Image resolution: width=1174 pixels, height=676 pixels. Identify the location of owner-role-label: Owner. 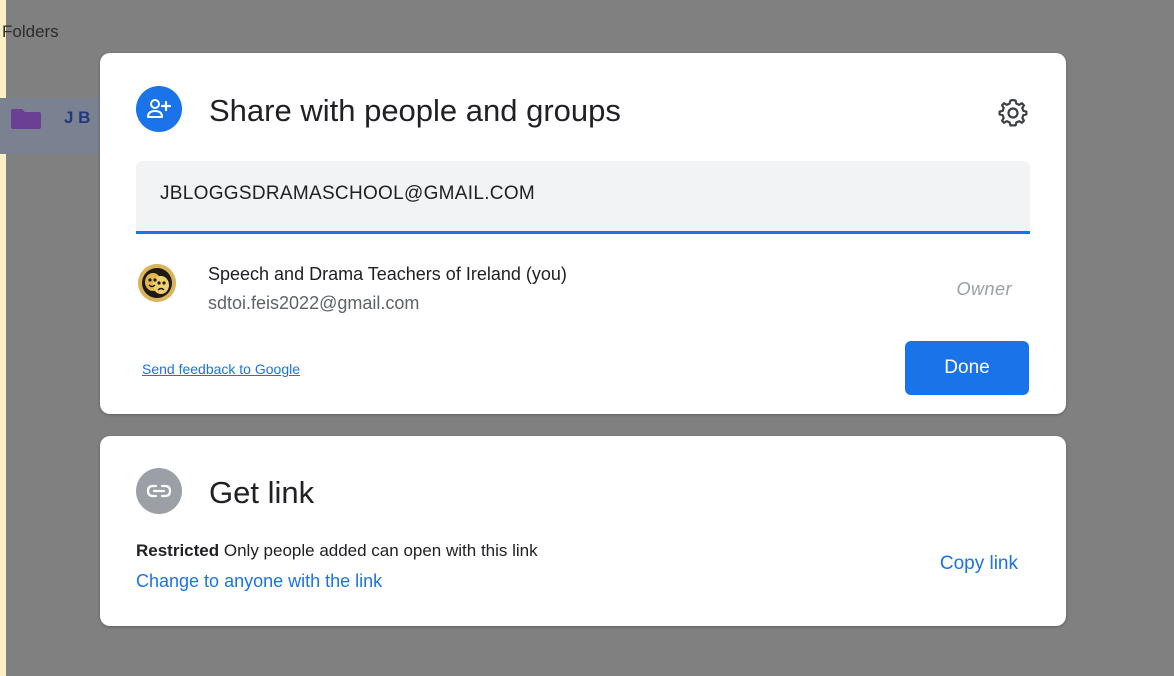
(984, 289).